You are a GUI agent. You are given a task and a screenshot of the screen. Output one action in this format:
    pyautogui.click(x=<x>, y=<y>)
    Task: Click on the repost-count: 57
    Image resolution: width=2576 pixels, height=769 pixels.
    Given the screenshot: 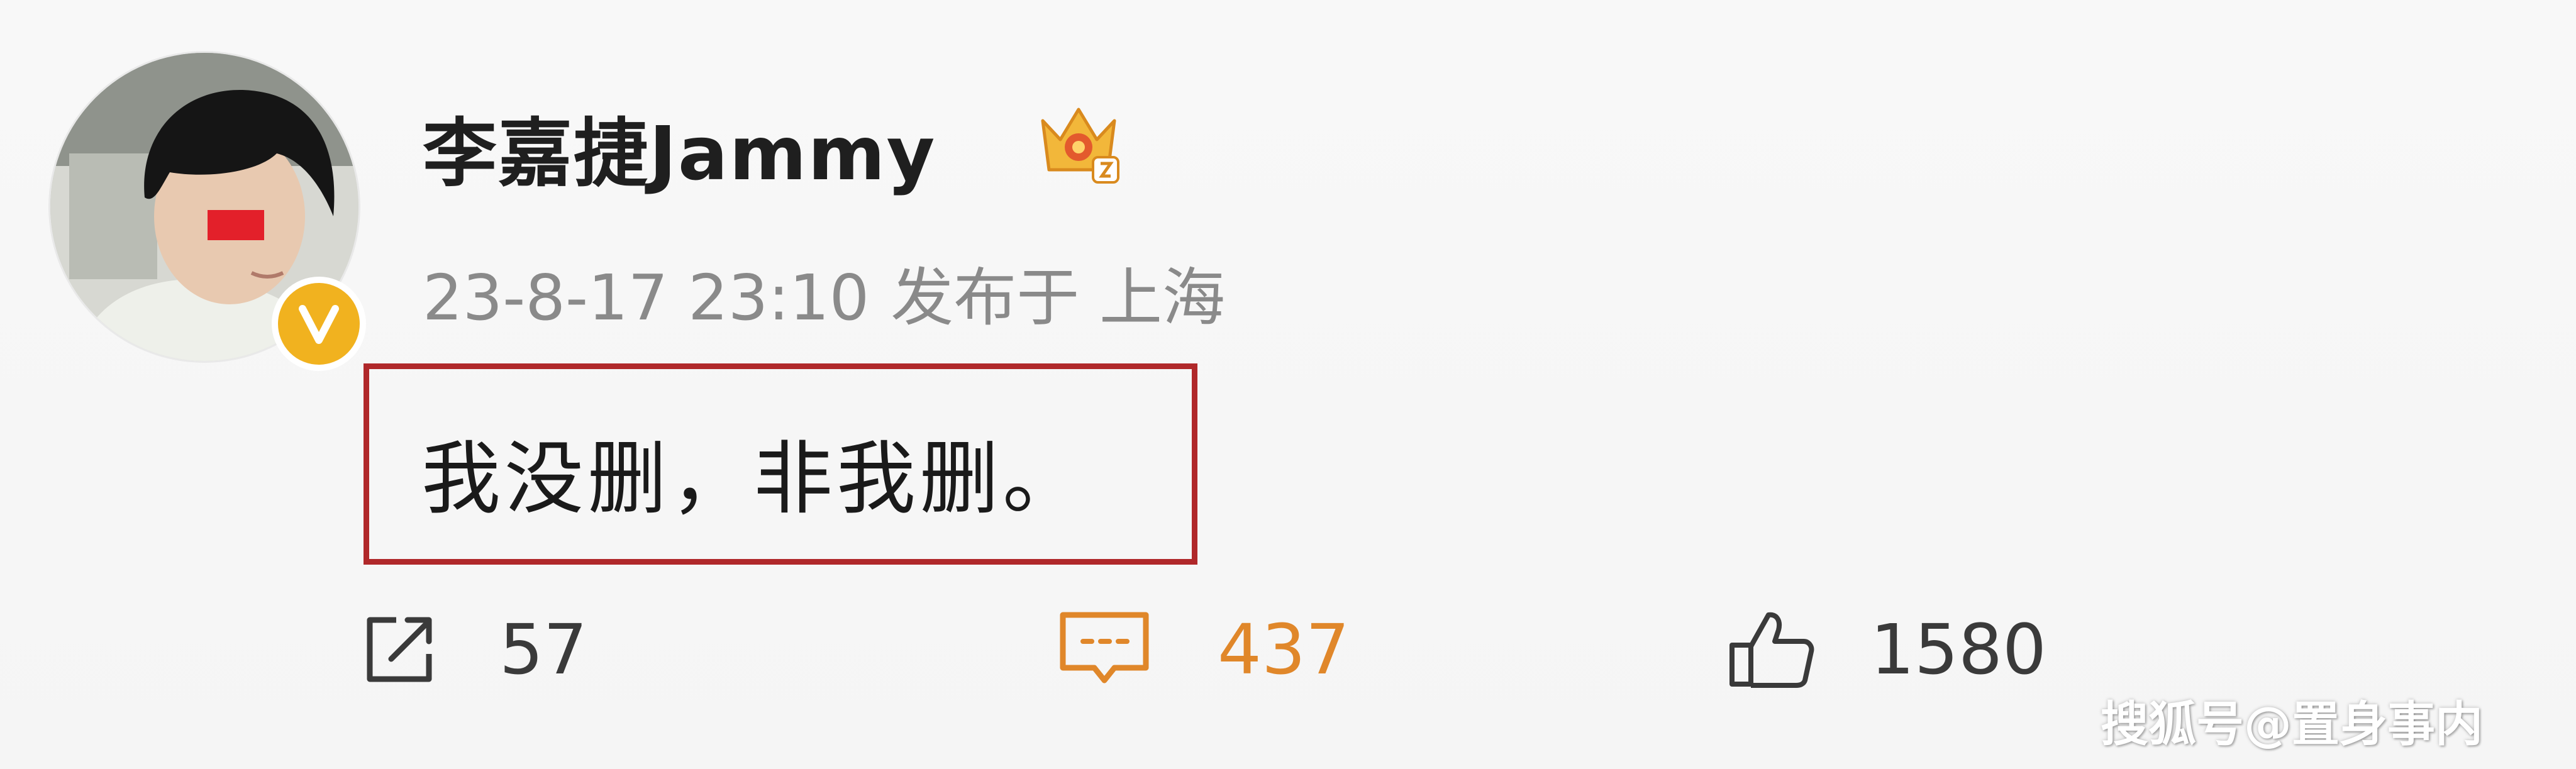 What is the action you would take?
    pyautogui.click(x=543, y=649)
    